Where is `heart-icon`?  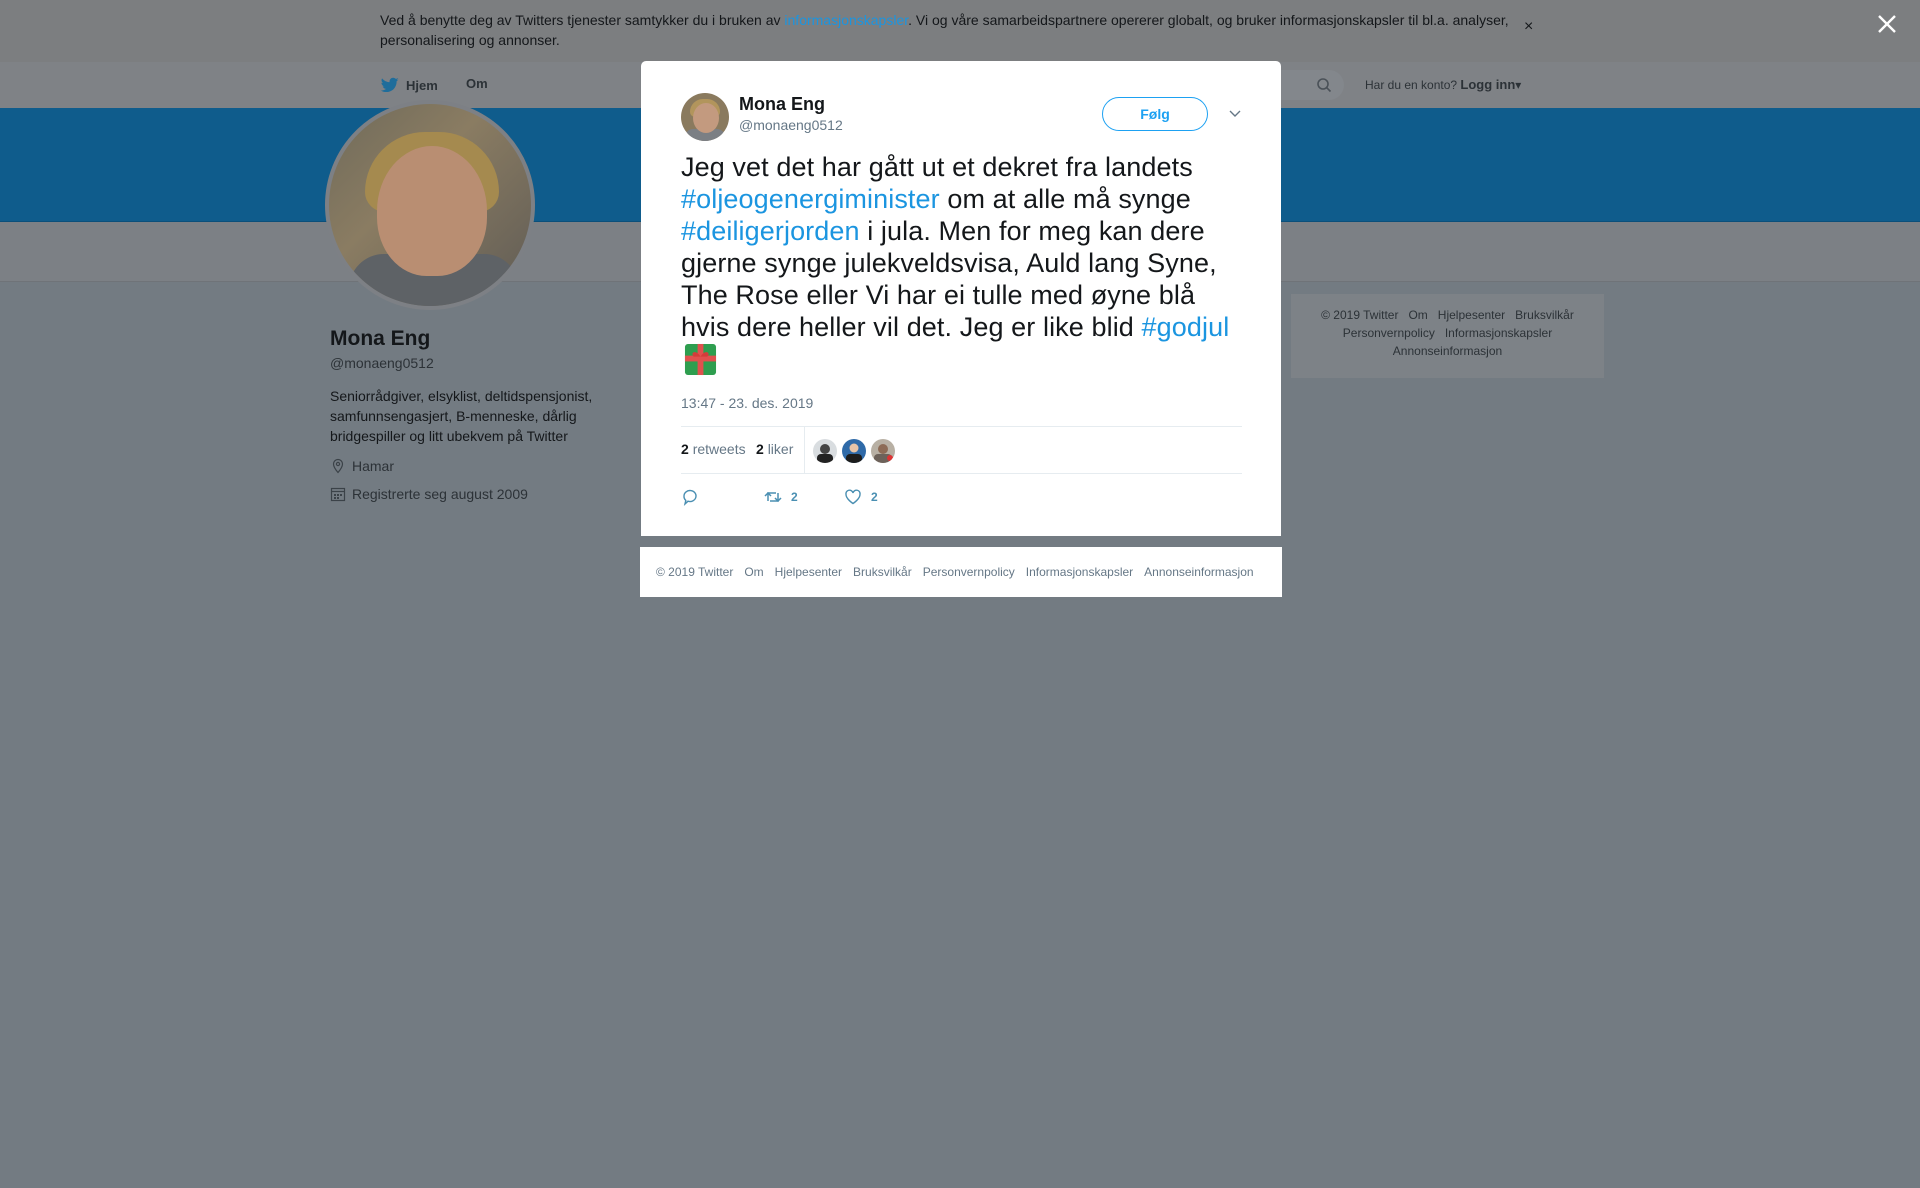
heart-icon is located at coordinates (853, 497).